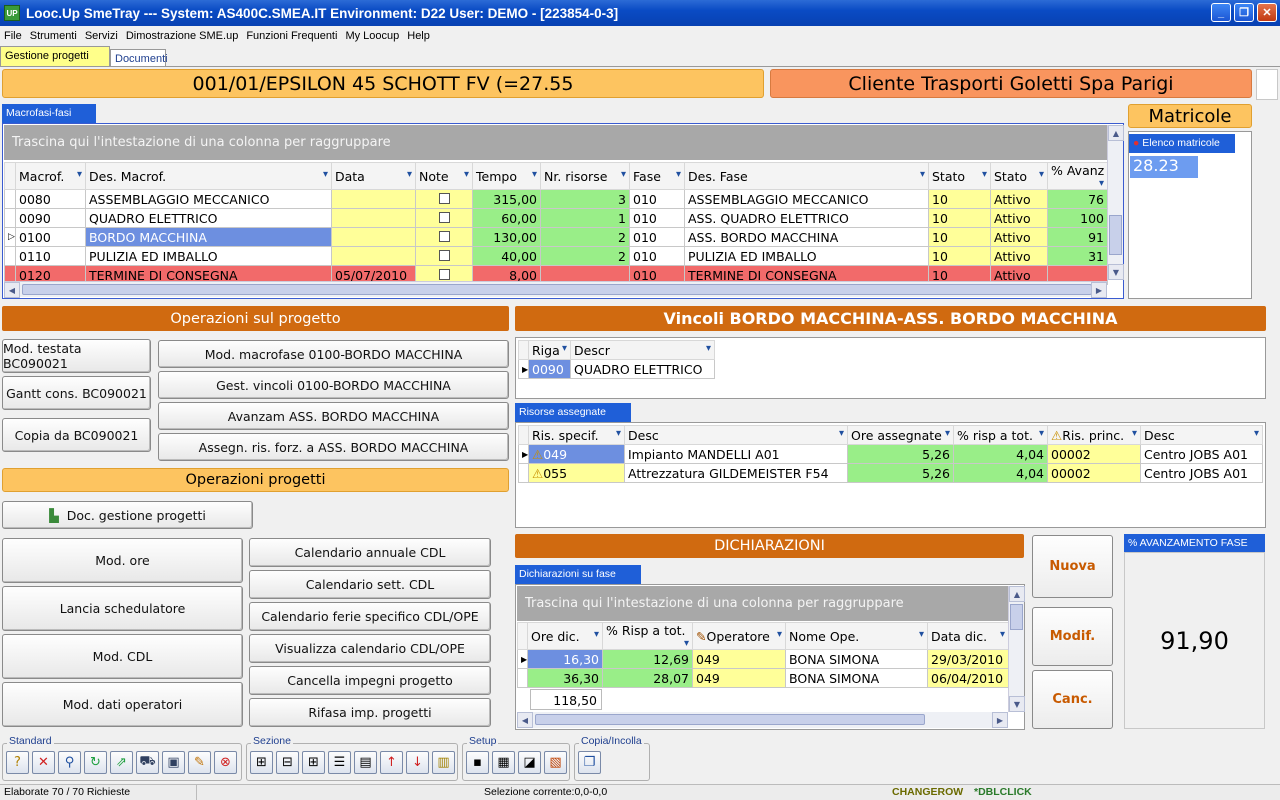 This screenshot has width=1280, height=800. I want to click on col-stato: Stato ▾, so click(959, 176).